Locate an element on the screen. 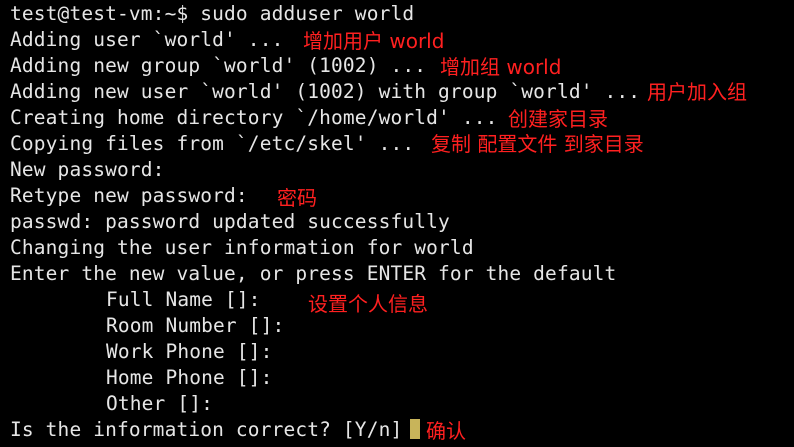 The height and width of the screenshot is (447, 794). terminal-line-command: test@test-vm:~$ sudo adduser world is located at coordinates (212, 13).